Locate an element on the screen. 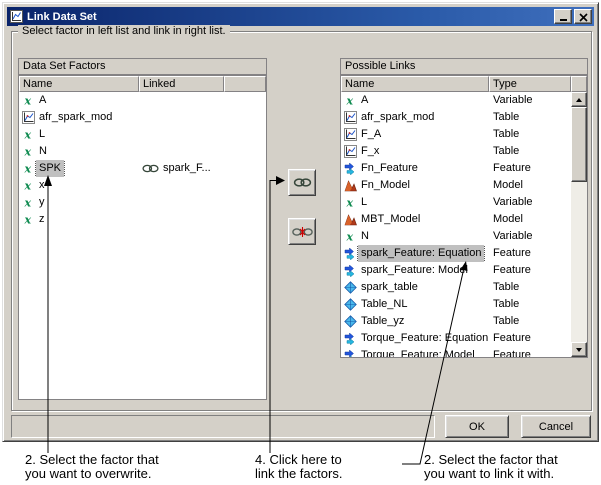 Image resolution: width=601 pixels, height=485 pixels. factor-row: xN is located at coordinates (142, 151).